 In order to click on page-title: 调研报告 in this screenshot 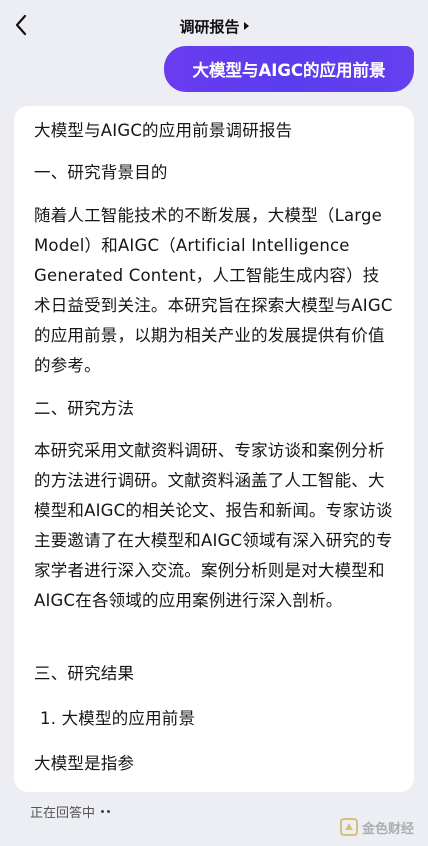, I will do `click(209, 26)`.